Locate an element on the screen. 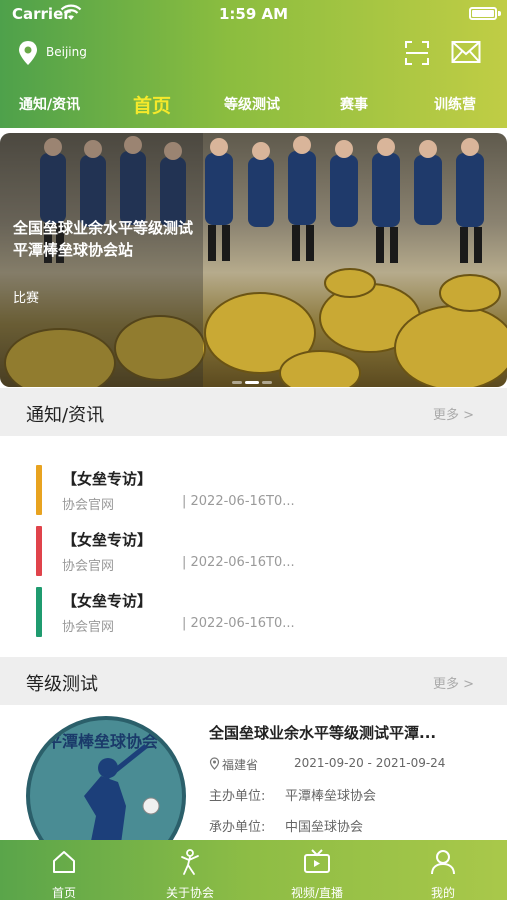 The width and height of the screenshot is (507, 900). news-section-title: 通知/资讯 is located at coordinates (65, 415).